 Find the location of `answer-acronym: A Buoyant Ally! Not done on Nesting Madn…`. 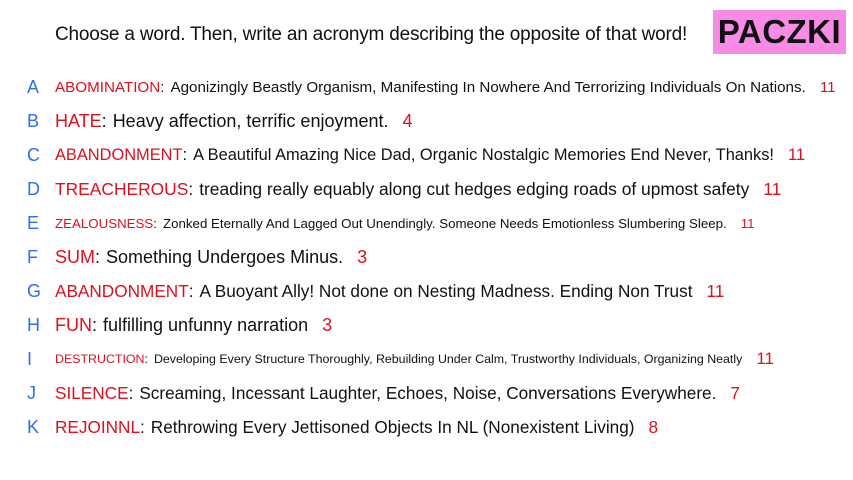

answer-acronym: A Buoyant Ally! Not done on Nesting Madn… is located at coordinates (446, 290).